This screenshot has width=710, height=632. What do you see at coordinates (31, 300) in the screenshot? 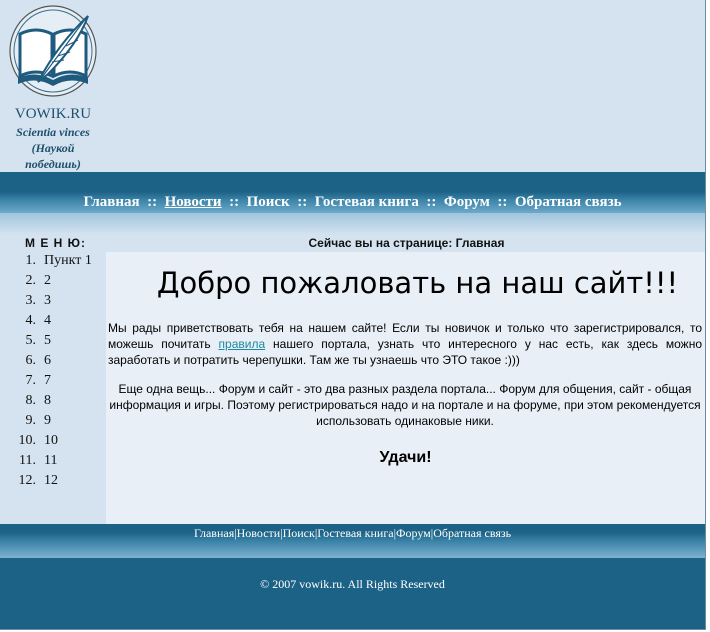
I see `menu-item-number: 3.` at bounding box center [31, 300].